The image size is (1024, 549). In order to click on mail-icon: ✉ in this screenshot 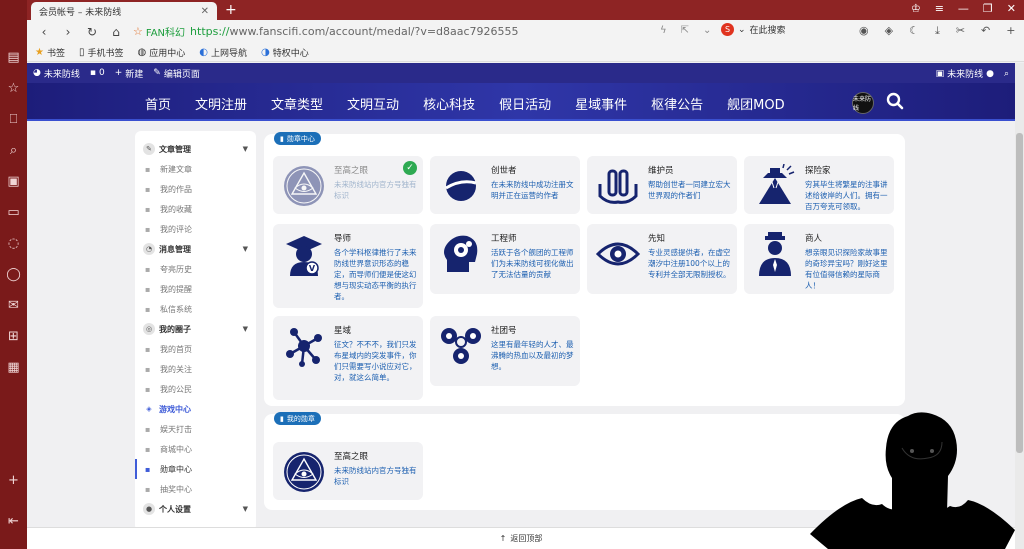, I will do `click(14, 305)`.